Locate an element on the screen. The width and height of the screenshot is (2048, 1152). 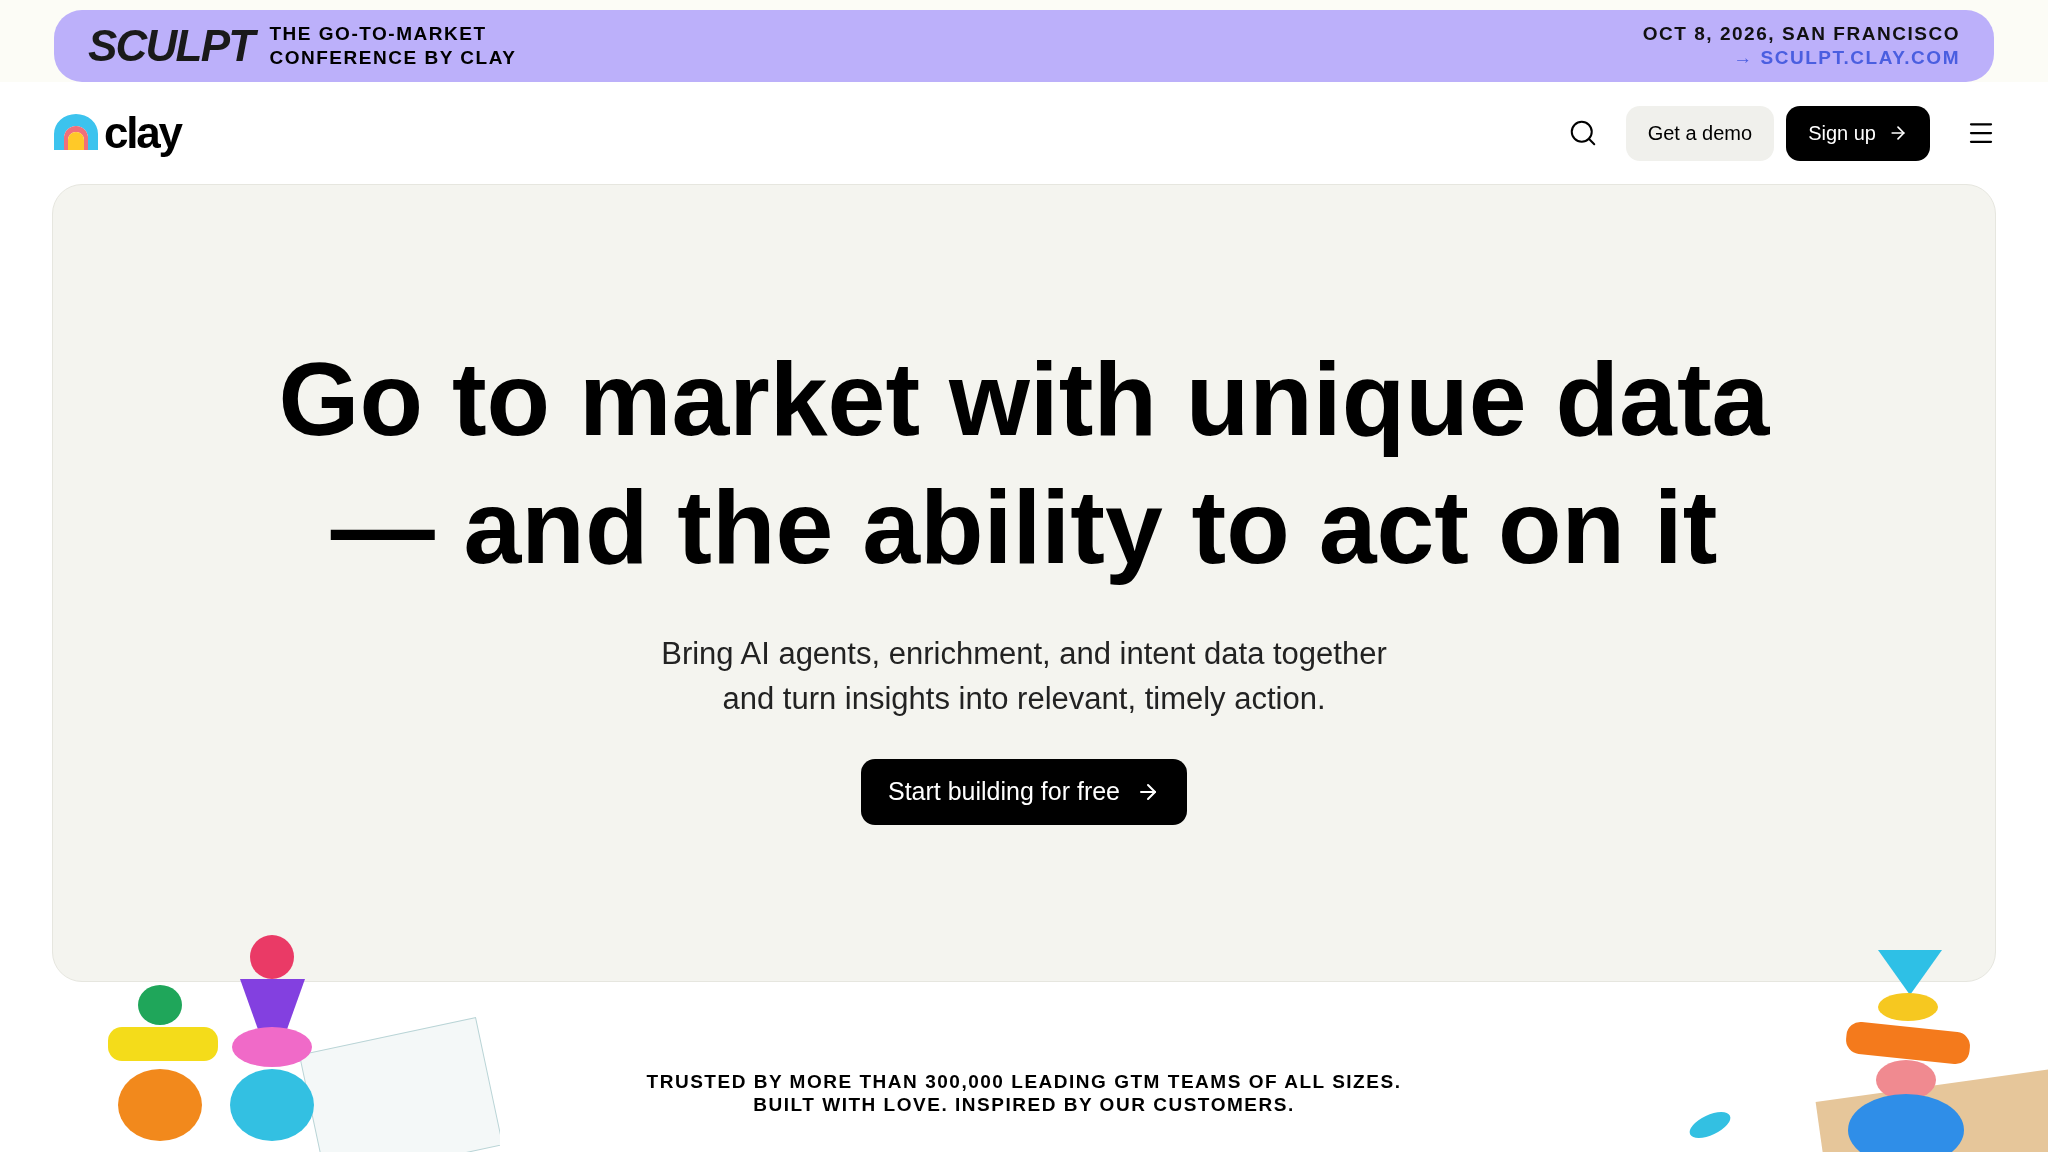
event-date: OCT 8, 2026, SAN FRANCISCO is located at coordinates (1801, 34).